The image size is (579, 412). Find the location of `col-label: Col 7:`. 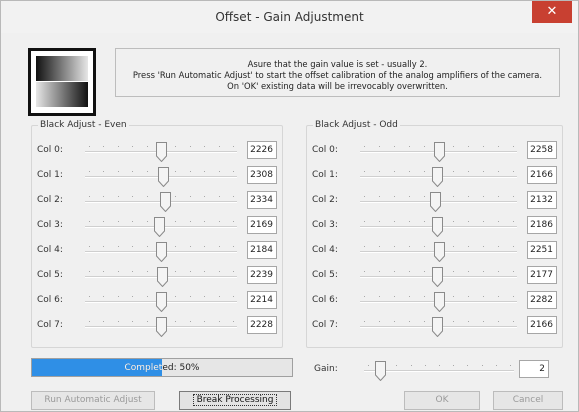

col-label: Col 7: is located at coordinates (325, 325).